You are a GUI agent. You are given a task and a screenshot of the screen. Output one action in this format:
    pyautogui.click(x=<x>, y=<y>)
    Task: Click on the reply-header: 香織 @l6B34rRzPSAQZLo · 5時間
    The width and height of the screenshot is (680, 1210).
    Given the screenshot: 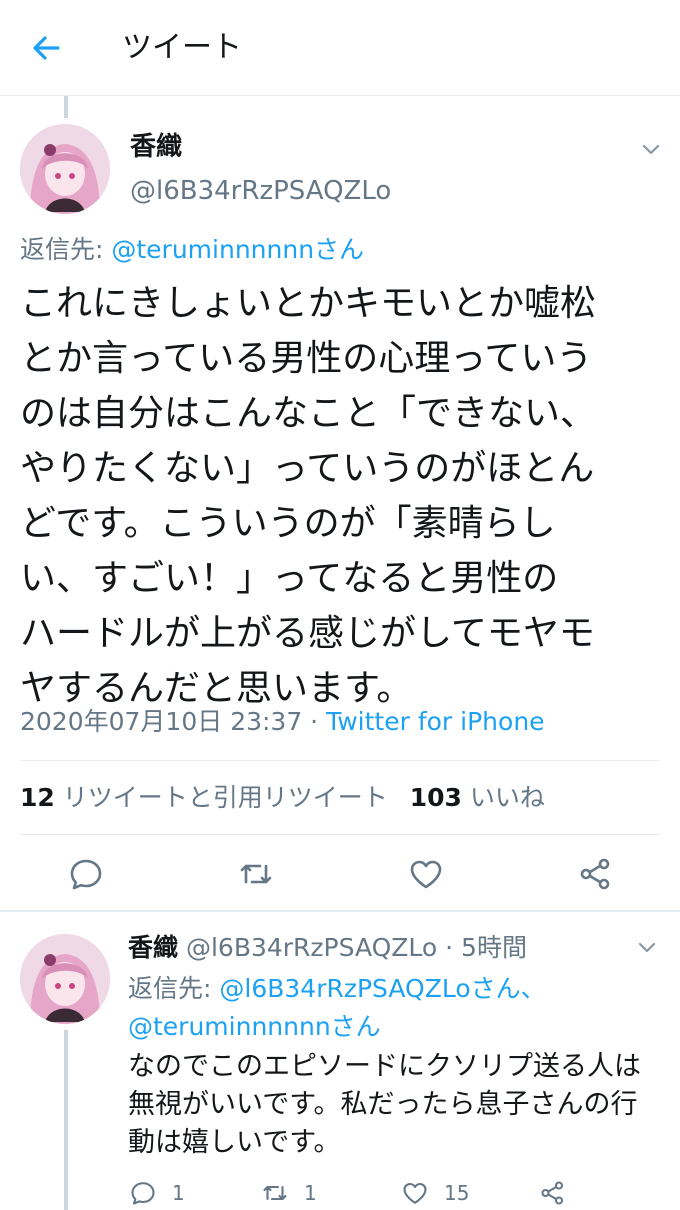 What is the action you would take?
    pyautogui.click(x=327, y=948)
    